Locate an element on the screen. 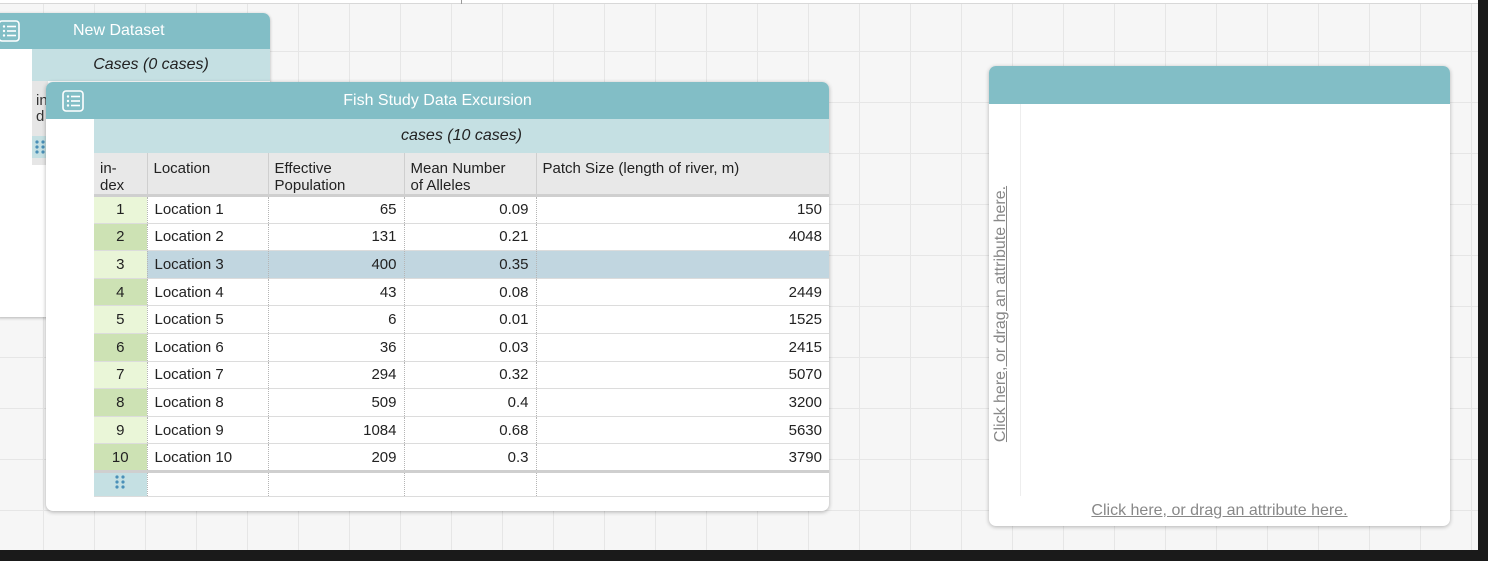 This screenshot has height=561, width=1488. mean-alleles-cell: 0.21 is located at coordinates (469, 237).